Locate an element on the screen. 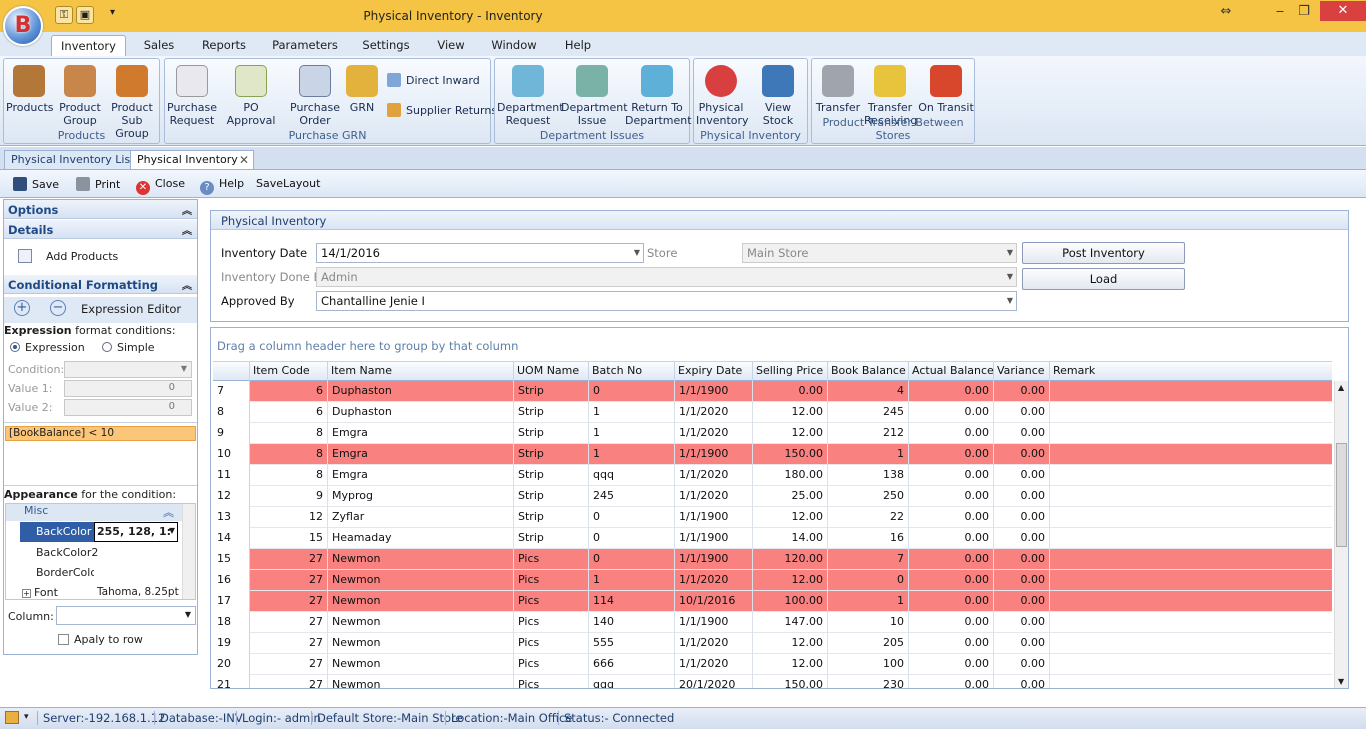 The width and height of the screenshot is (1366, 729). cell-selling-price: 180.00 is located at coordinates (790, 475).